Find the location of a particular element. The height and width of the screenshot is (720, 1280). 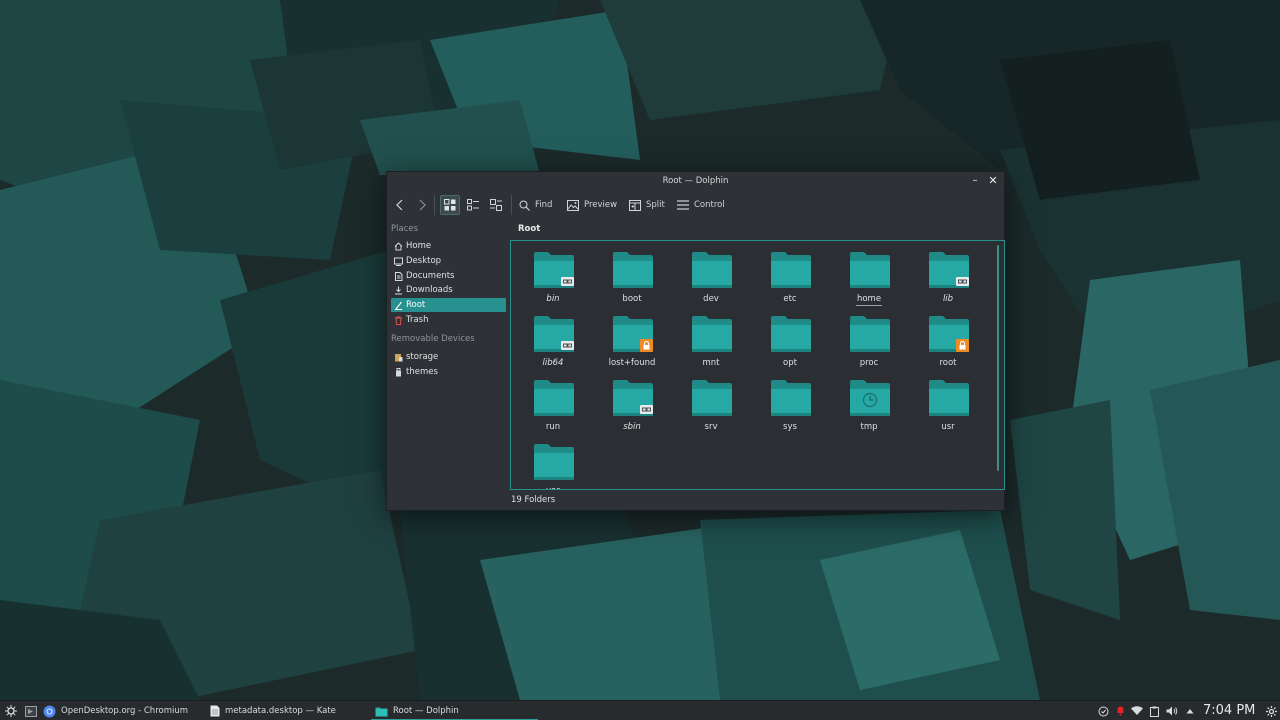

clipboard-tray-button is located at coordinates (1154, 710).